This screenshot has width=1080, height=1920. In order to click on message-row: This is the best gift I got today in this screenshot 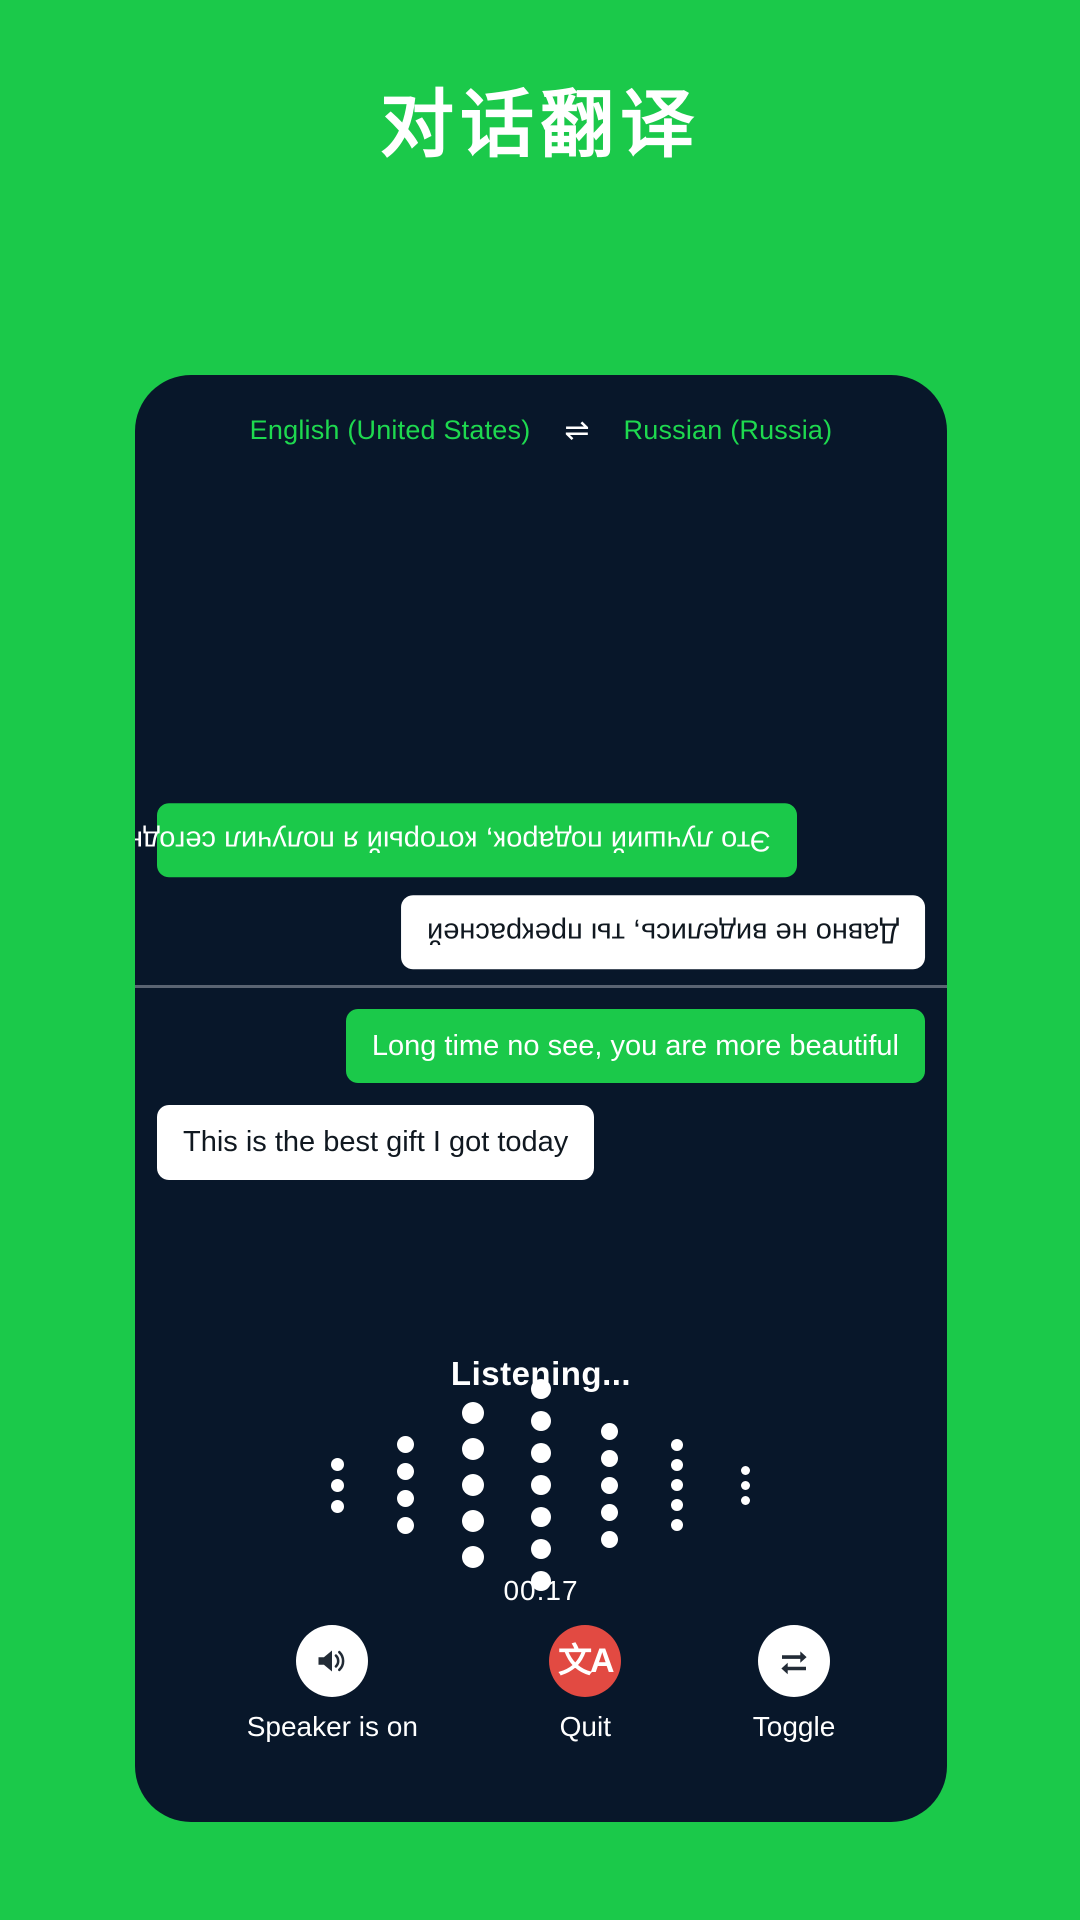, I will do `click(541, 1142)`.